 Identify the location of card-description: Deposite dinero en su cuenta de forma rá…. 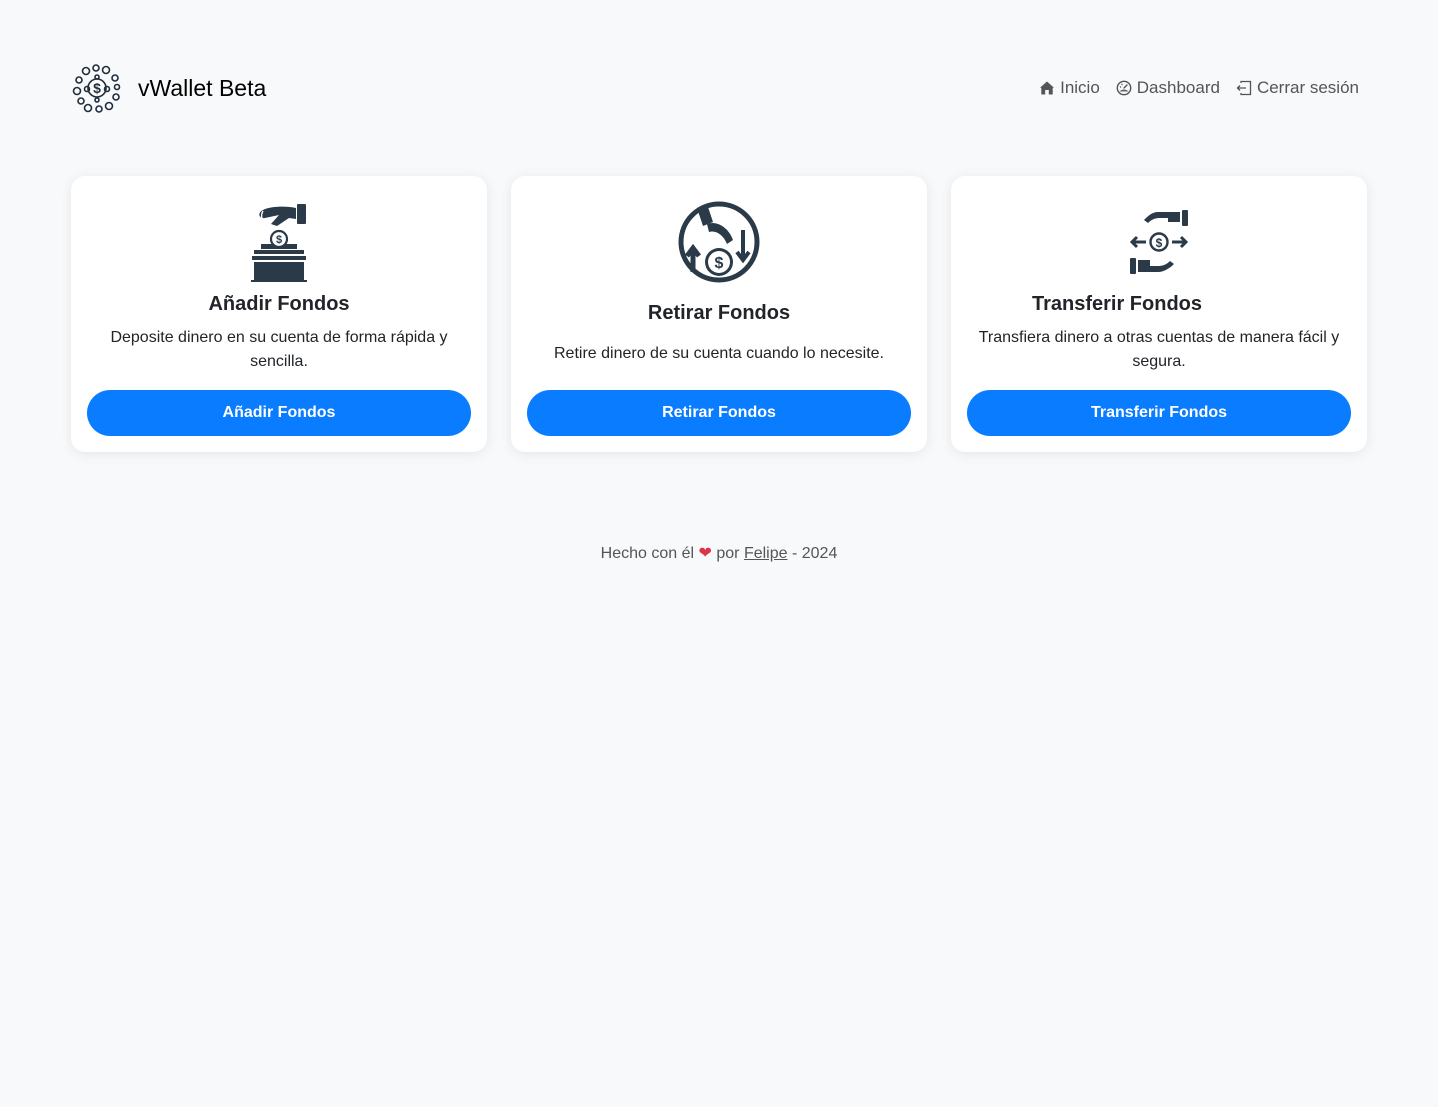
(279, 349).